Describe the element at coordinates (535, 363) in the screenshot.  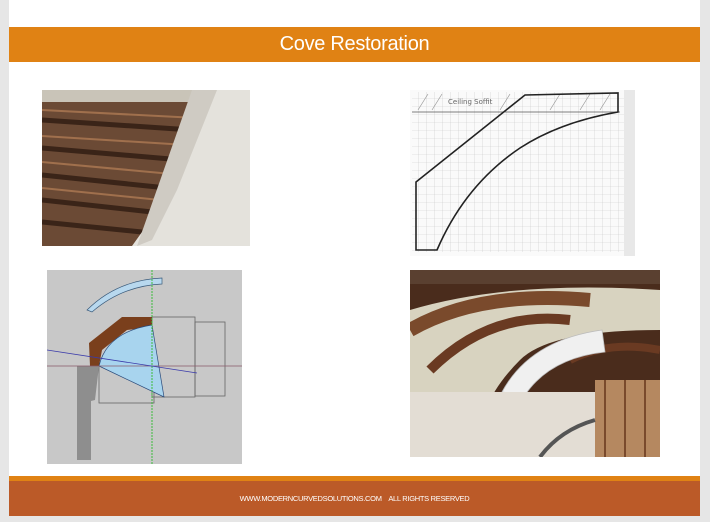
I see `cove-installed-photo` at that location.